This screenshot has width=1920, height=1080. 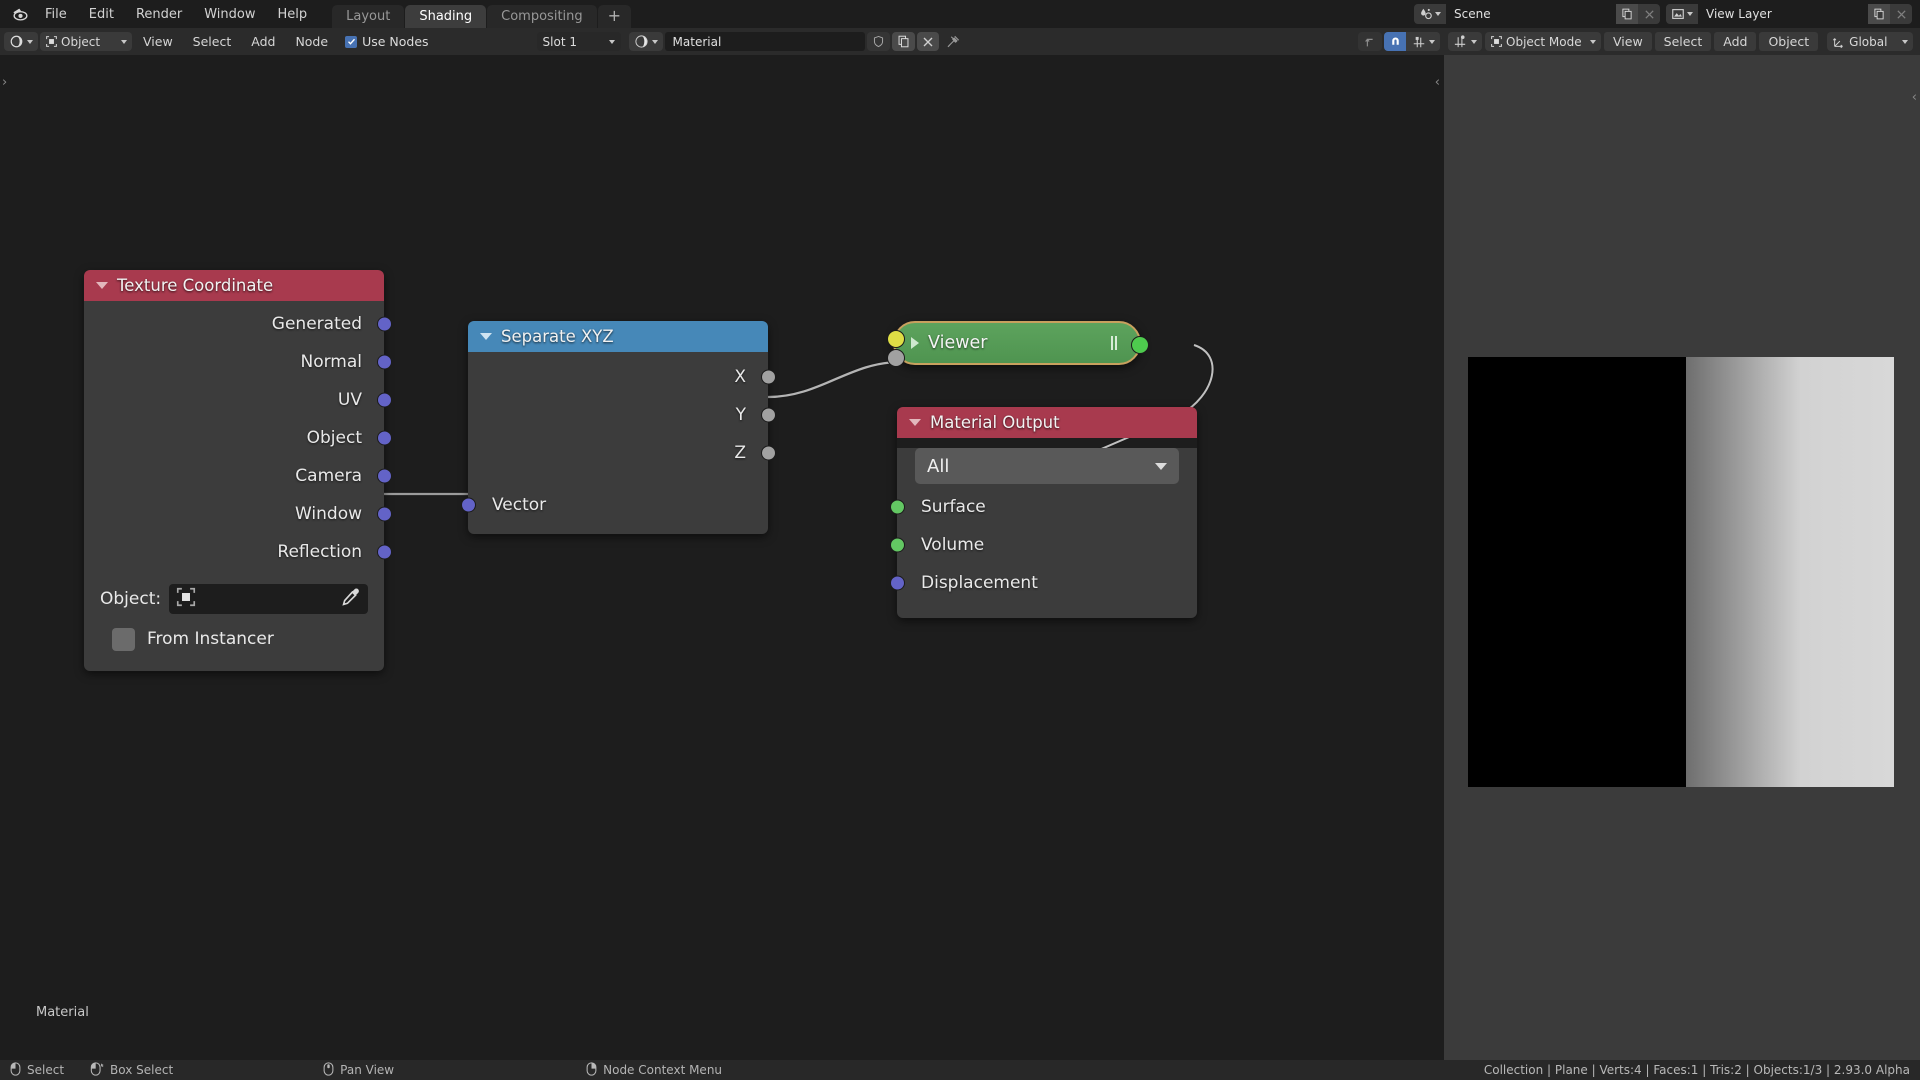 I want to click on rendered-plane, so click(x=1681, y=572).